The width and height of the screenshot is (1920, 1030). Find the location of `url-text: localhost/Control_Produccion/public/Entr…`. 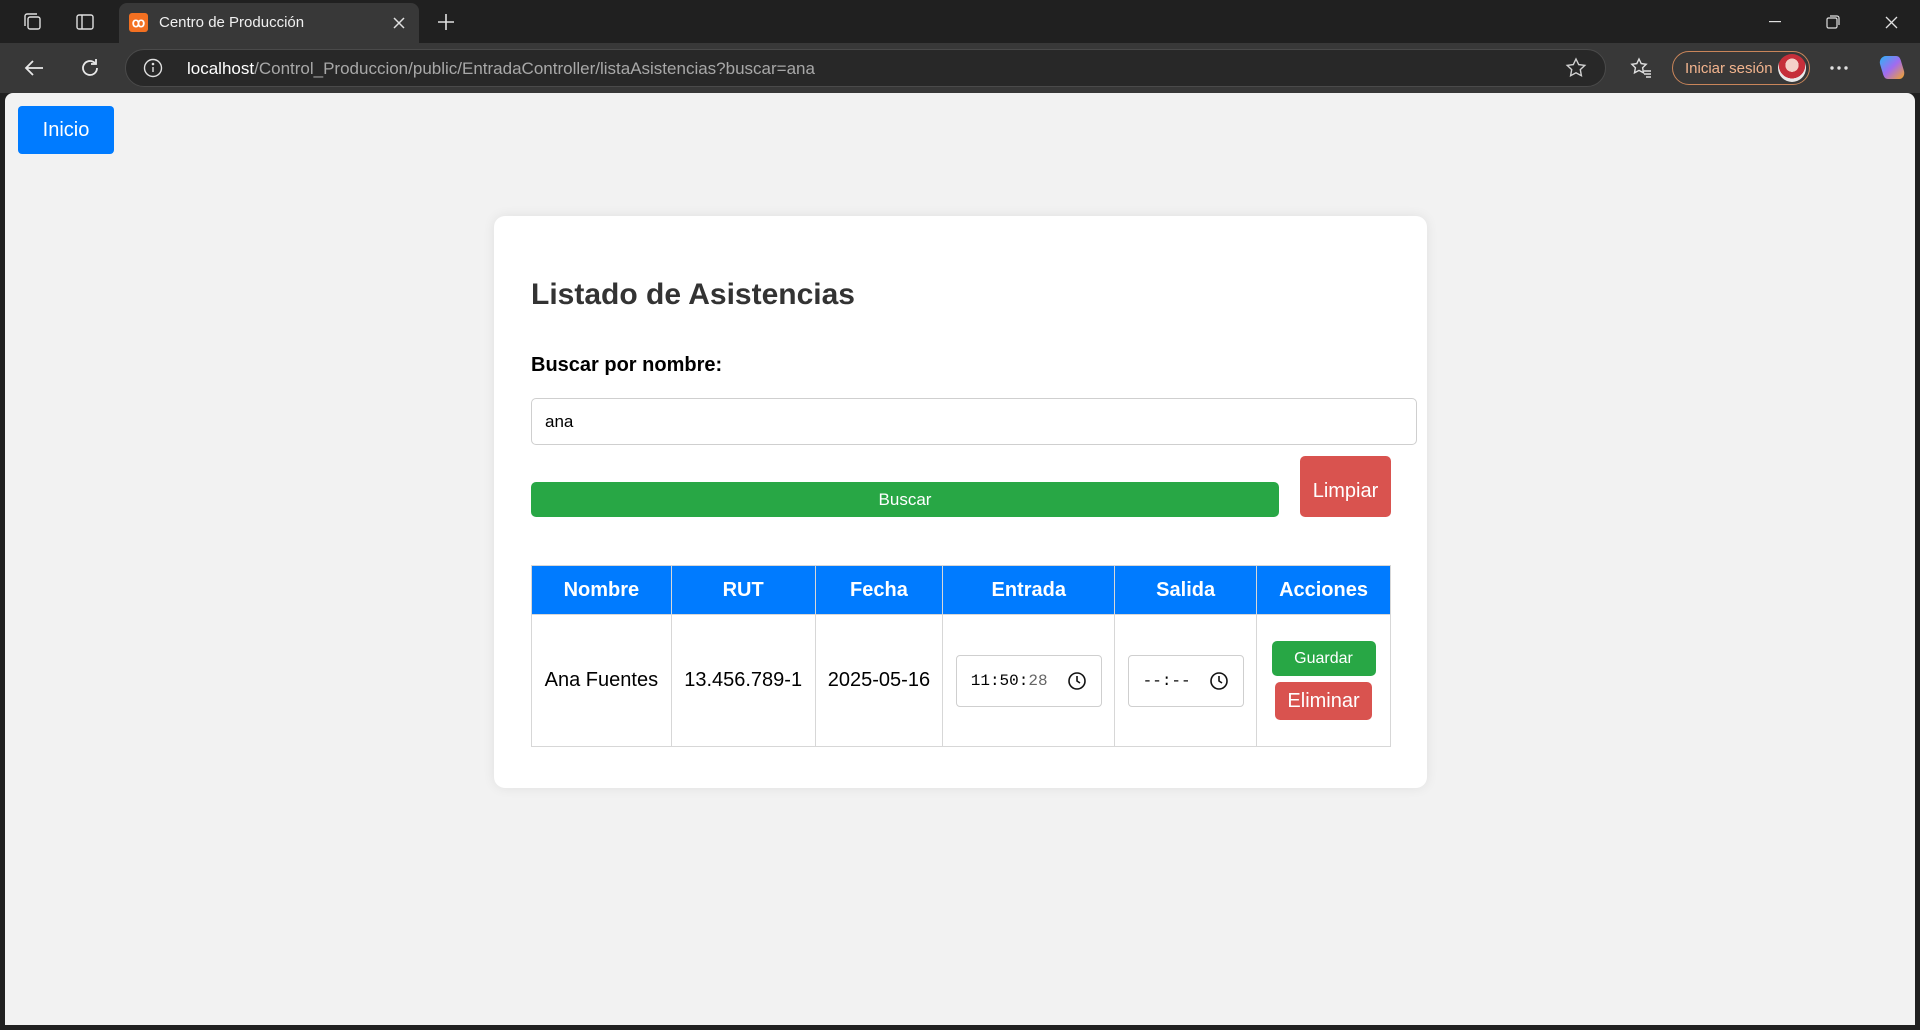

url-text: localhost/Control_Produccion/public/Entr… is located at coordinates (501, 69).